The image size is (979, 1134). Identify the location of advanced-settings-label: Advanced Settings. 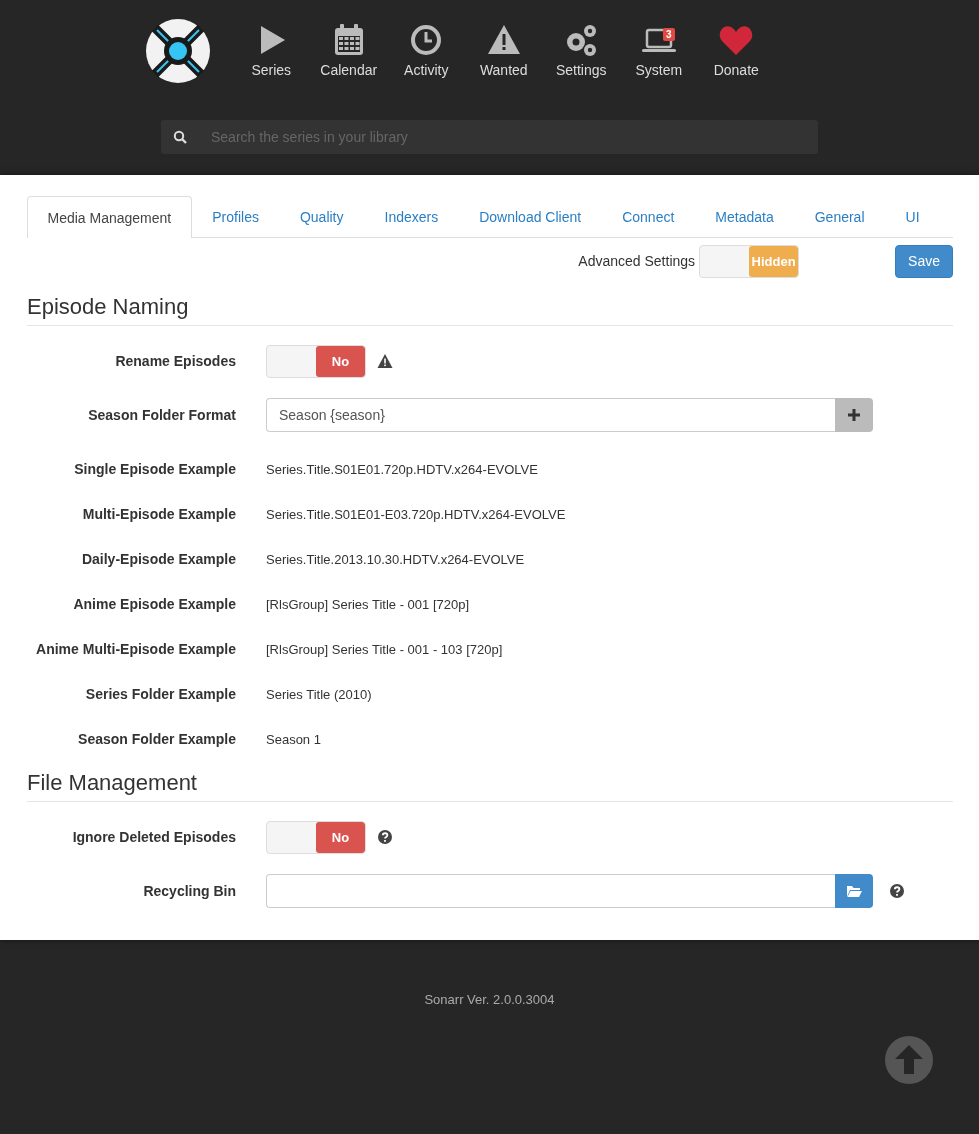
(637, 261).